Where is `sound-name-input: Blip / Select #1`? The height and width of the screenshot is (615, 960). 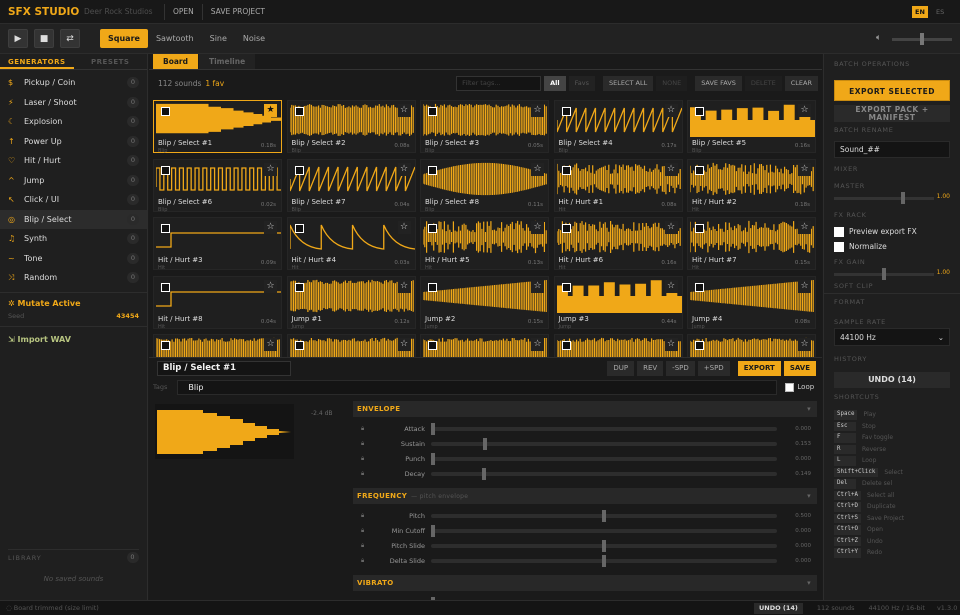
sound-name-input: Blip / Select #1 is located at coordinates (224, 368).